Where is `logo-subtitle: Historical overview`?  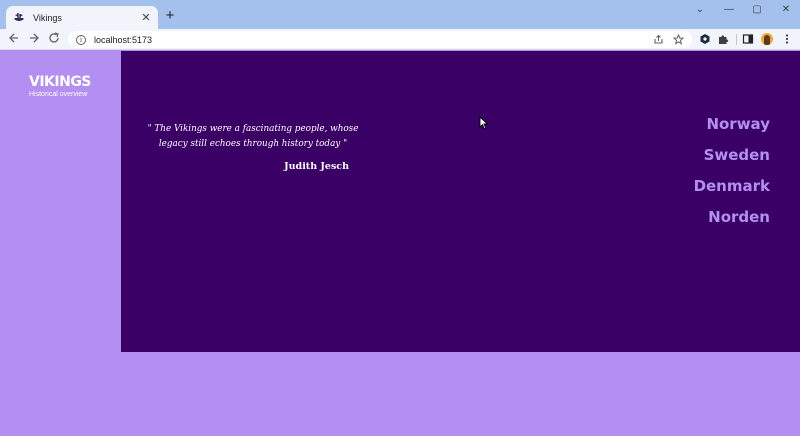 logo-subtitle: Historical overview is located at coordinates (58, 94).